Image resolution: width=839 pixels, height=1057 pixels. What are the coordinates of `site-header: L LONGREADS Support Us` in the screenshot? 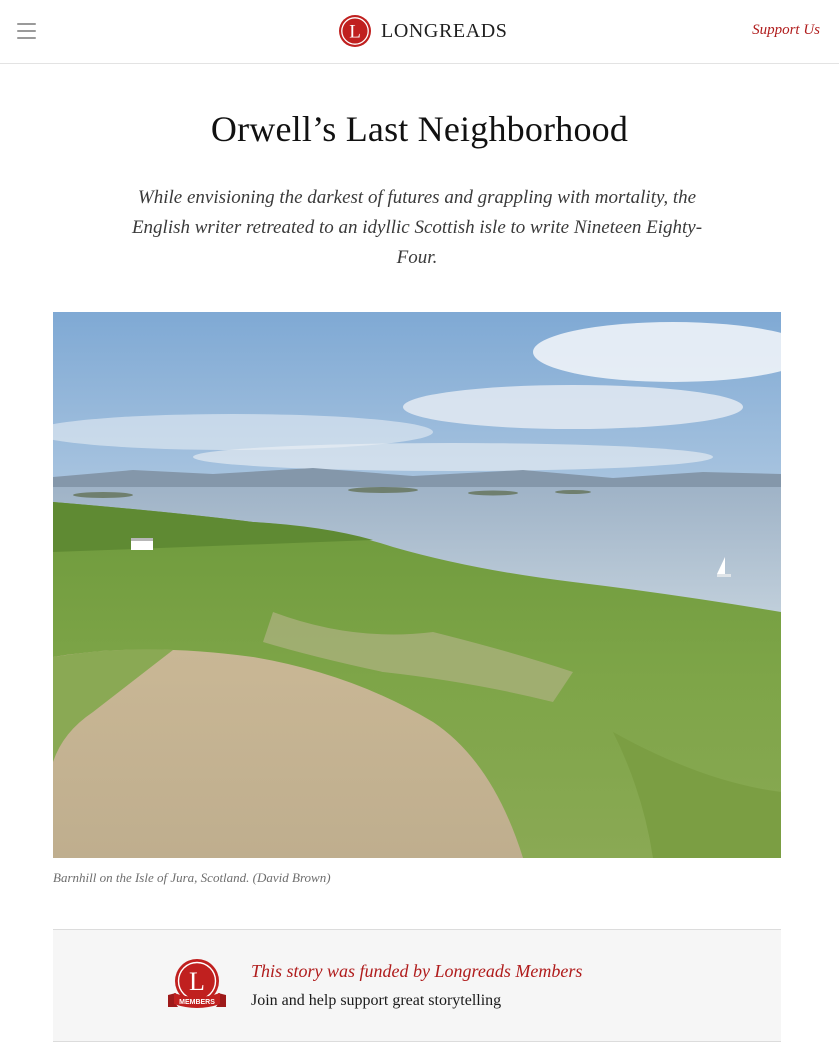 It's located at (419, 32).